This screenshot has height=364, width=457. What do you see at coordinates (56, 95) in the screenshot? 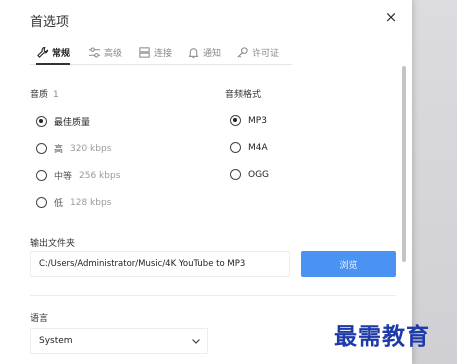
I see `quality-number: 1` at bounding box center [56, 95].